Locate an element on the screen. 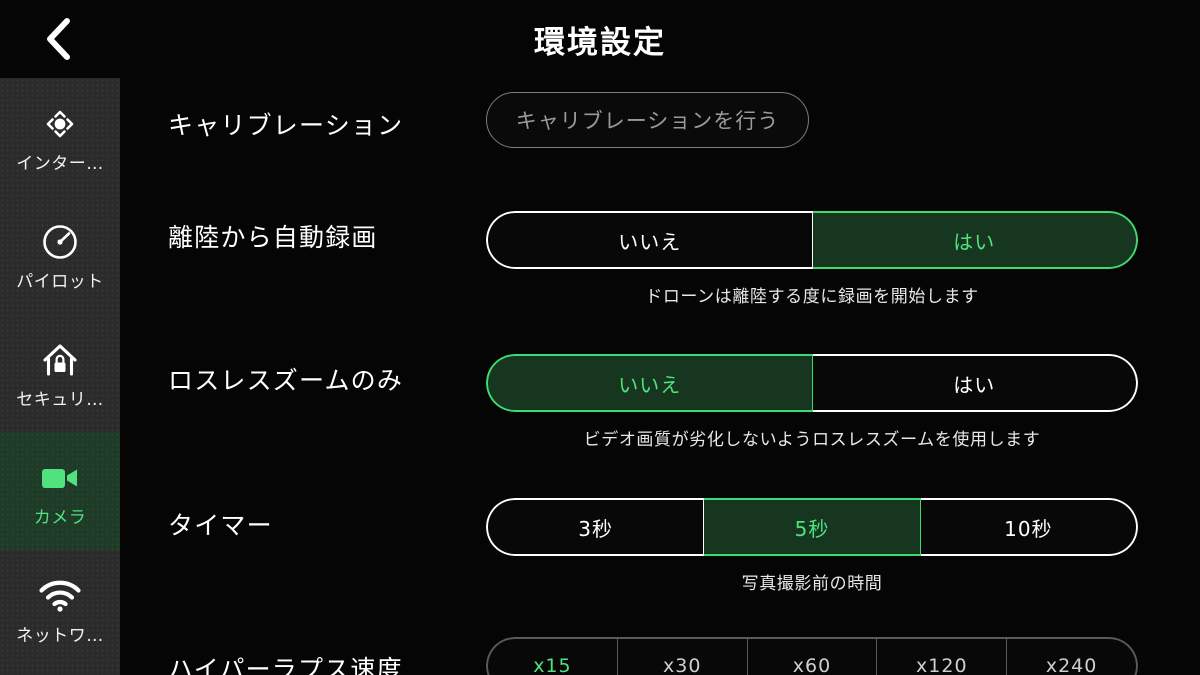 This screenshot has width=1200, height=675. lossless-zoom-segmented-control: いいえ はい is located at coordinates (812, 383).